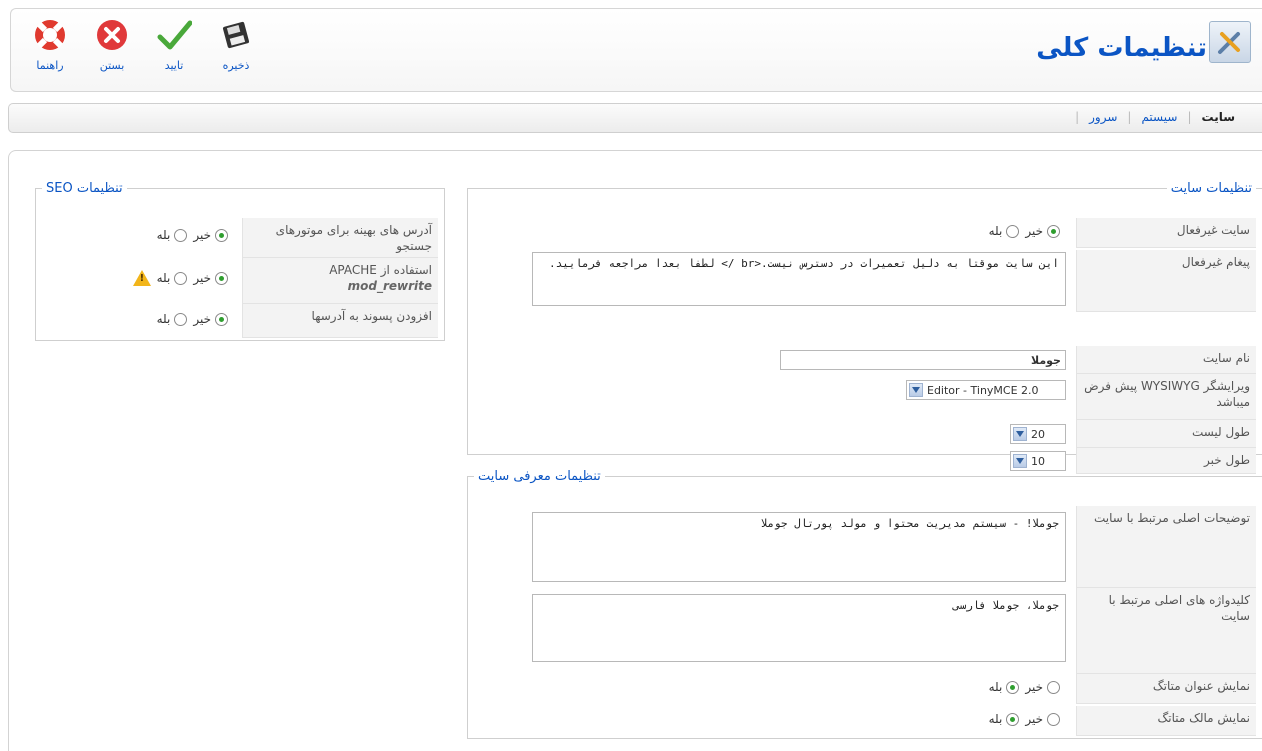 This screenshot has width=1262, height=751. Describe the element at coordinates (1004, 231) in the screenshot. I see `offline-yes-option: بله` at that location.